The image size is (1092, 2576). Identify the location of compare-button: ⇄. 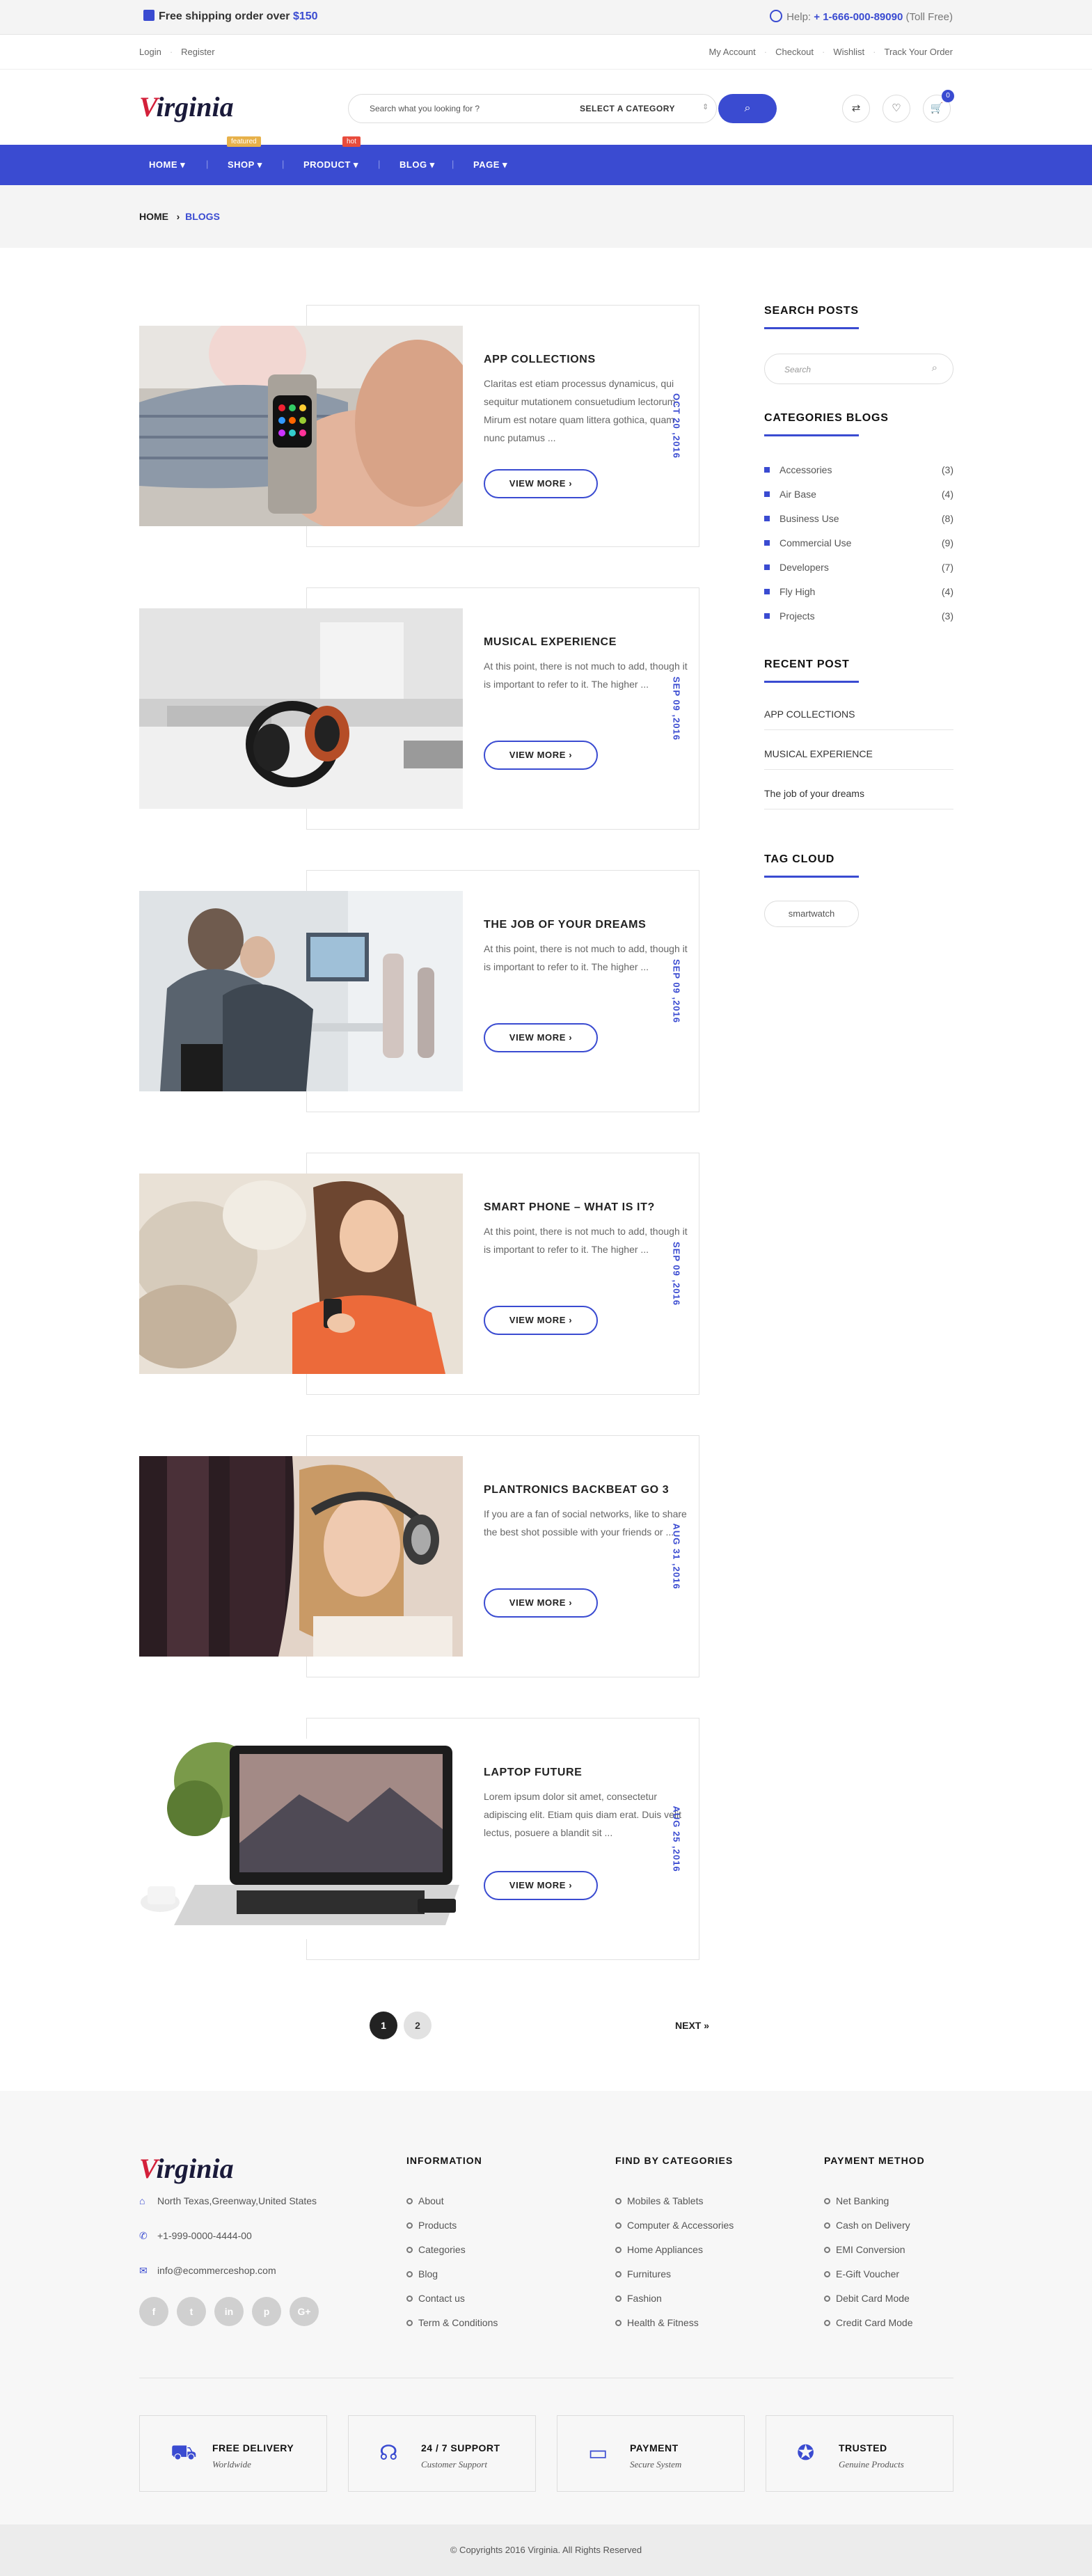
(856, 109).